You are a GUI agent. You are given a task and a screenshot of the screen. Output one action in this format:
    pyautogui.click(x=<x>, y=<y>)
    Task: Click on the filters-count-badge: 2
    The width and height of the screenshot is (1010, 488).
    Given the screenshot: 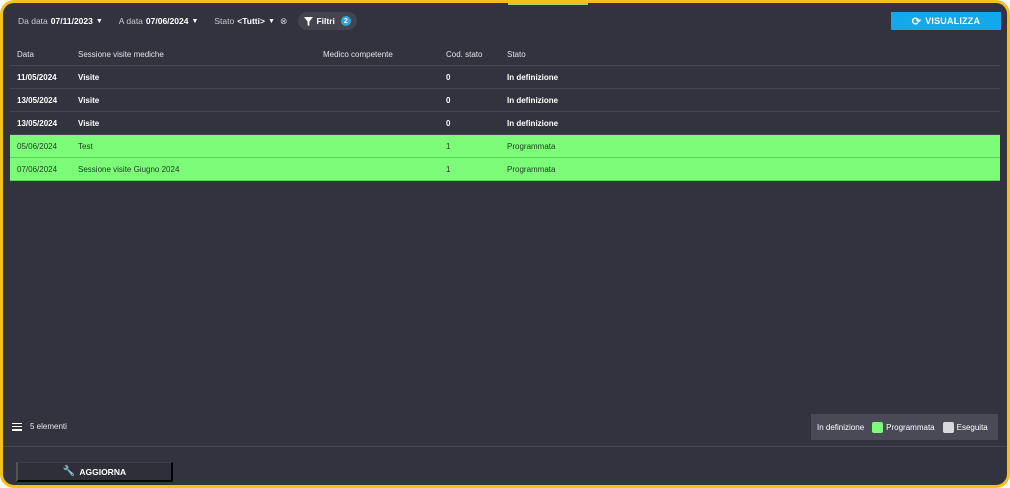 What is the action you would take?
    pyautogui.click(x=345, y=21)
    